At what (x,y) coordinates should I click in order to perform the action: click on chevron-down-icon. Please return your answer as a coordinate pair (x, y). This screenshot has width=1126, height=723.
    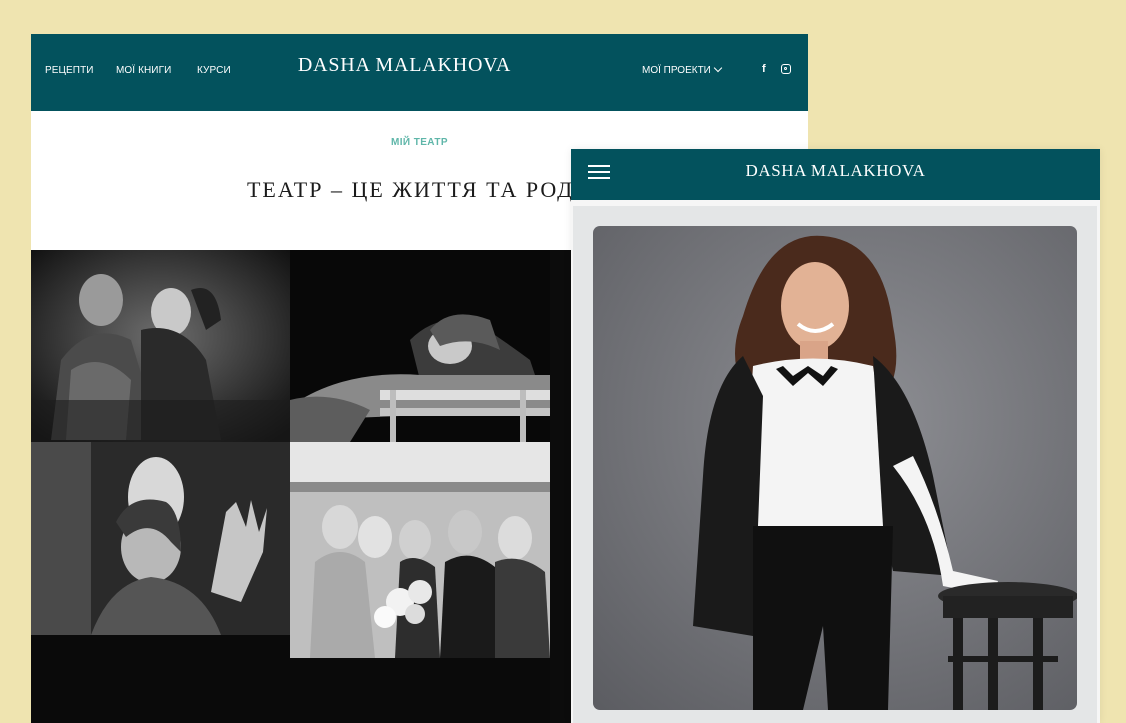
    Looking at the image, I should click on (718, 68).